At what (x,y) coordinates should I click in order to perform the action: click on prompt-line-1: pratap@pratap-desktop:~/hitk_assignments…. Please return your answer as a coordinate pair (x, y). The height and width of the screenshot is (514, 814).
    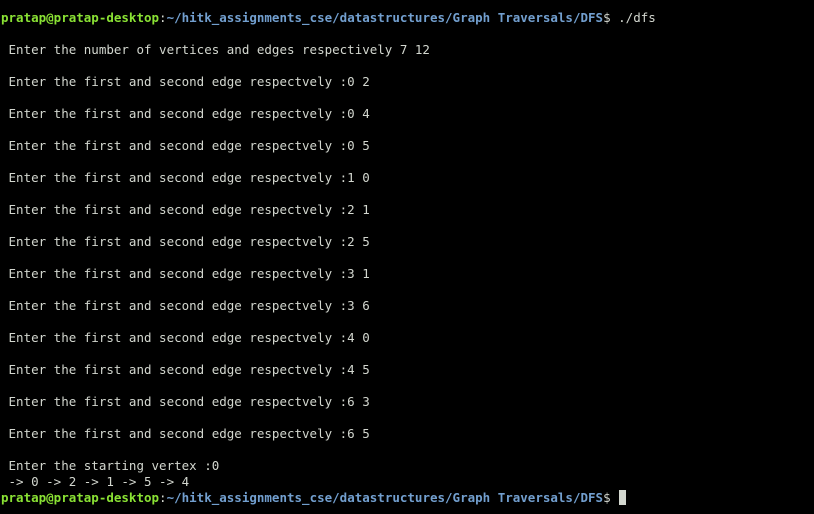
    Looking at the image, I should click on (328, 18).